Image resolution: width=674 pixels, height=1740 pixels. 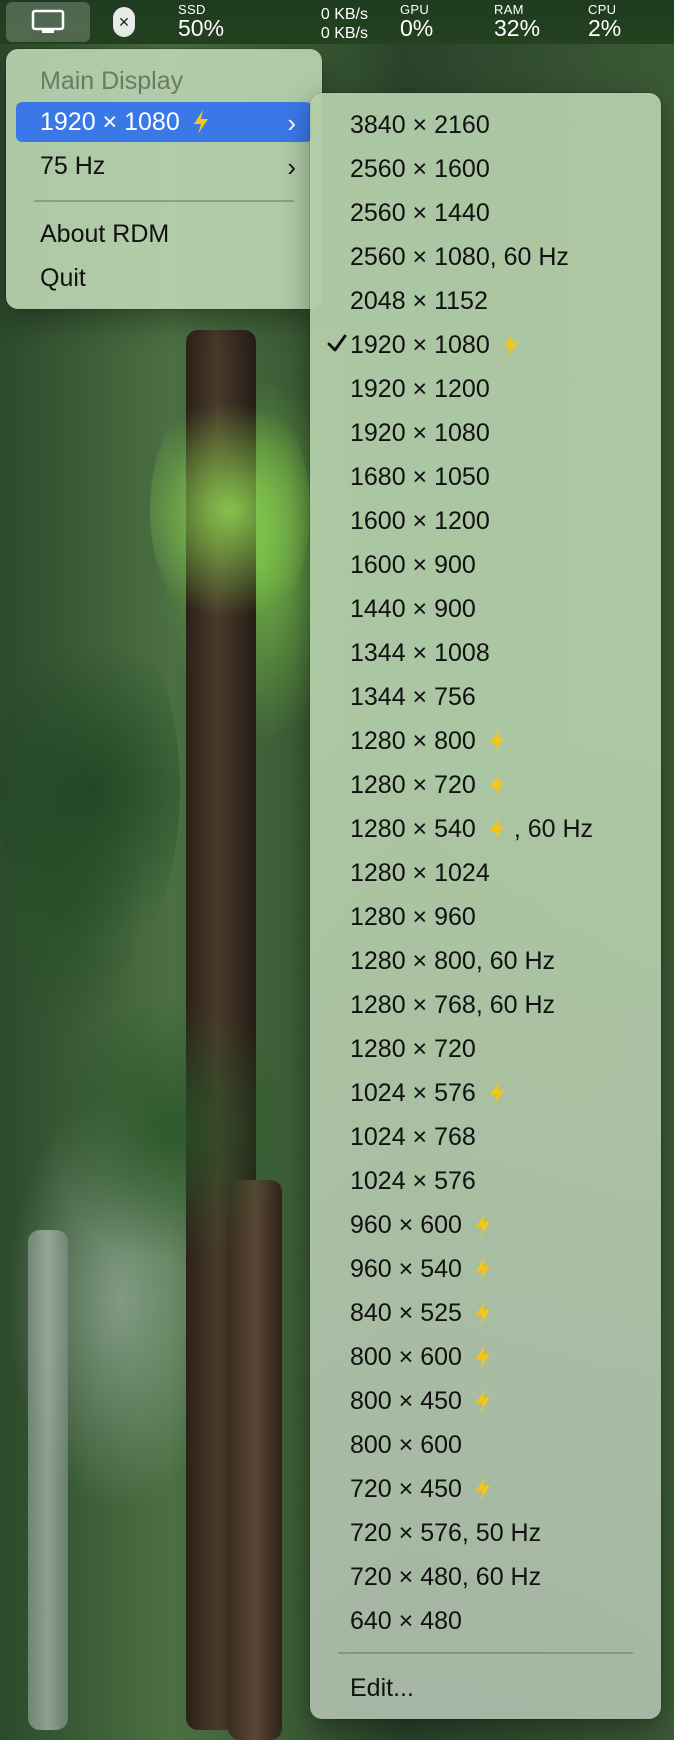 I want to click on tree-trunk, so click(x=48, y=1480).